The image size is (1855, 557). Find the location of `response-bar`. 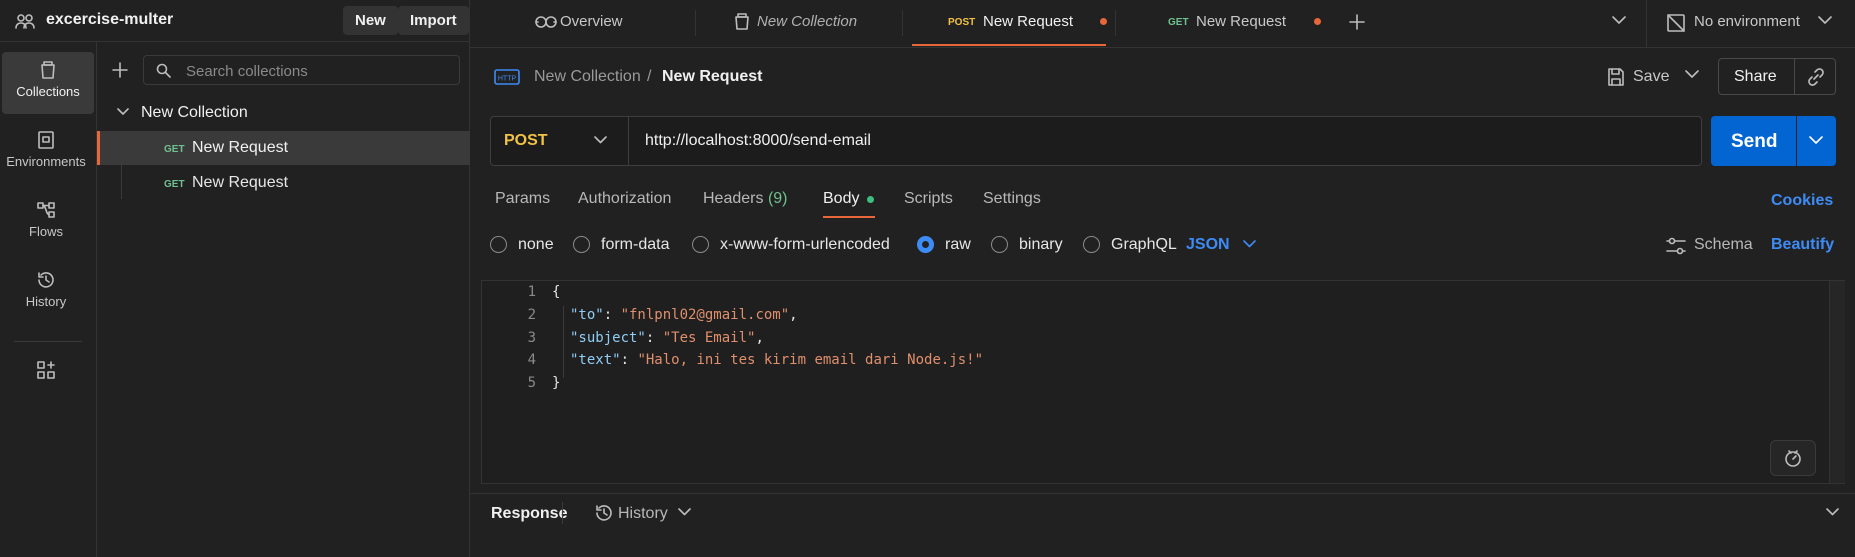

response-bar is located at coordinates (1162, 525).